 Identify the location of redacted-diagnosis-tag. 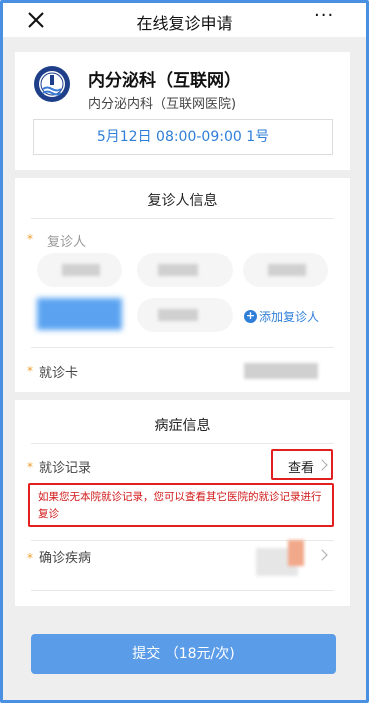
(296, 553).